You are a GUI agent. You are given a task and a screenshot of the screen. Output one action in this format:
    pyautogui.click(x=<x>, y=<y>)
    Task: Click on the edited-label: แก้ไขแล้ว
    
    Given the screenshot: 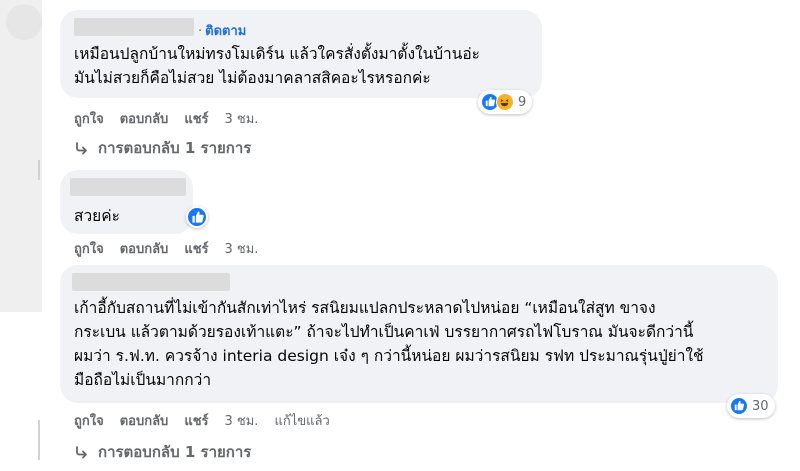 What is the action you would take?
    pyautogui.click(x=301, y=420)
    